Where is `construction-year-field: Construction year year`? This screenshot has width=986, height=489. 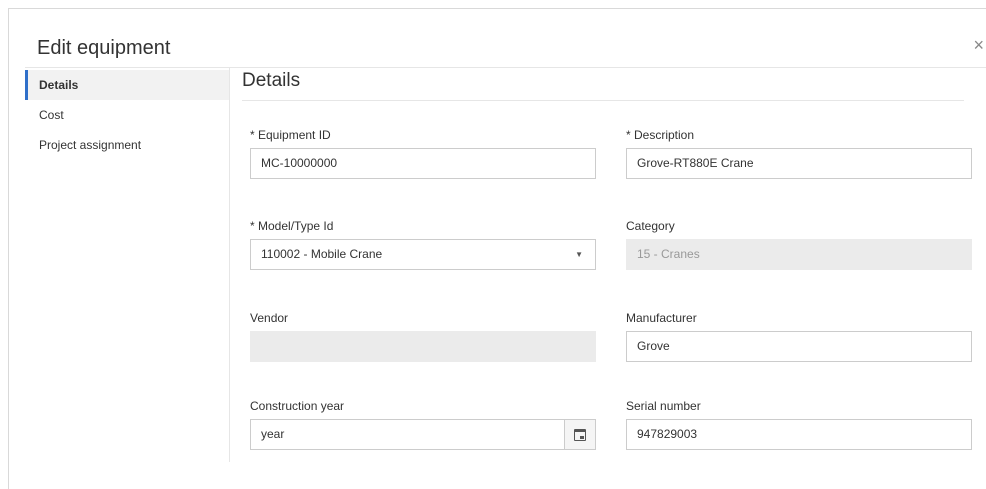 construction-year-field: Construction year year is located at coordinates (423, 424).